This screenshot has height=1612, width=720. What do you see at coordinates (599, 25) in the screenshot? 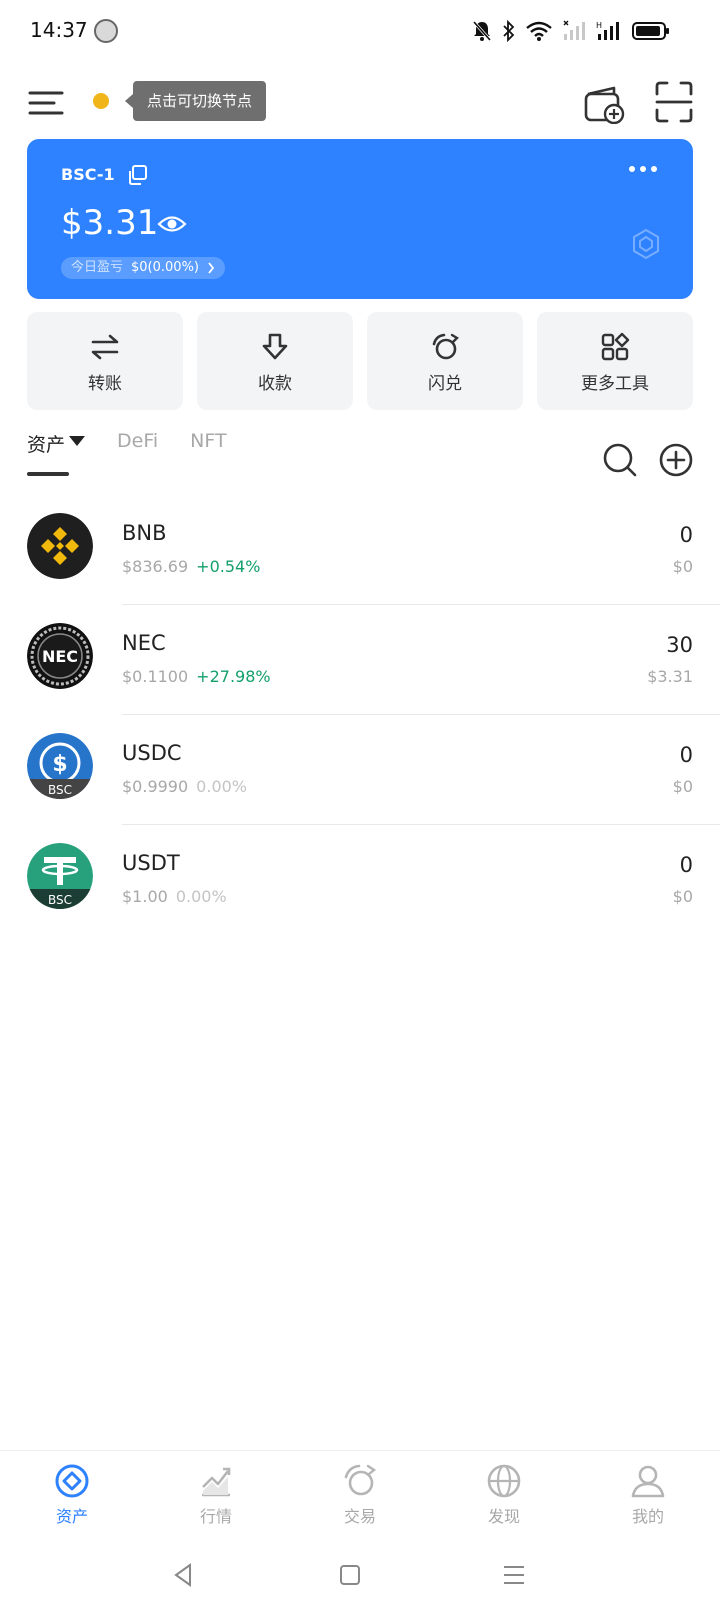
I see `svg-text: H` at bounding box center [599, 25].